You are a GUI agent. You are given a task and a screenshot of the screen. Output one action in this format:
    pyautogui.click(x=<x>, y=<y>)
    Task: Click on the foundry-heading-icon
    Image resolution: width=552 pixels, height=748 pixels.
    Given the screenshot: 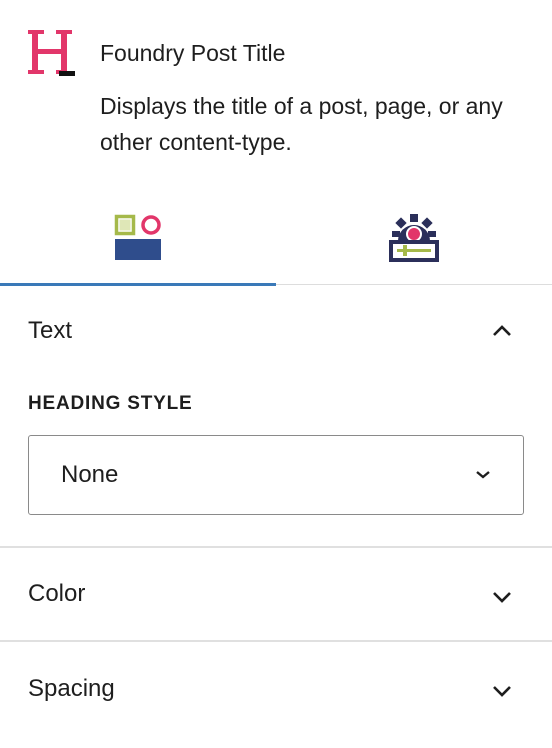 What is the action you would take?
    pyautogui.click(x=51, y=53)
    